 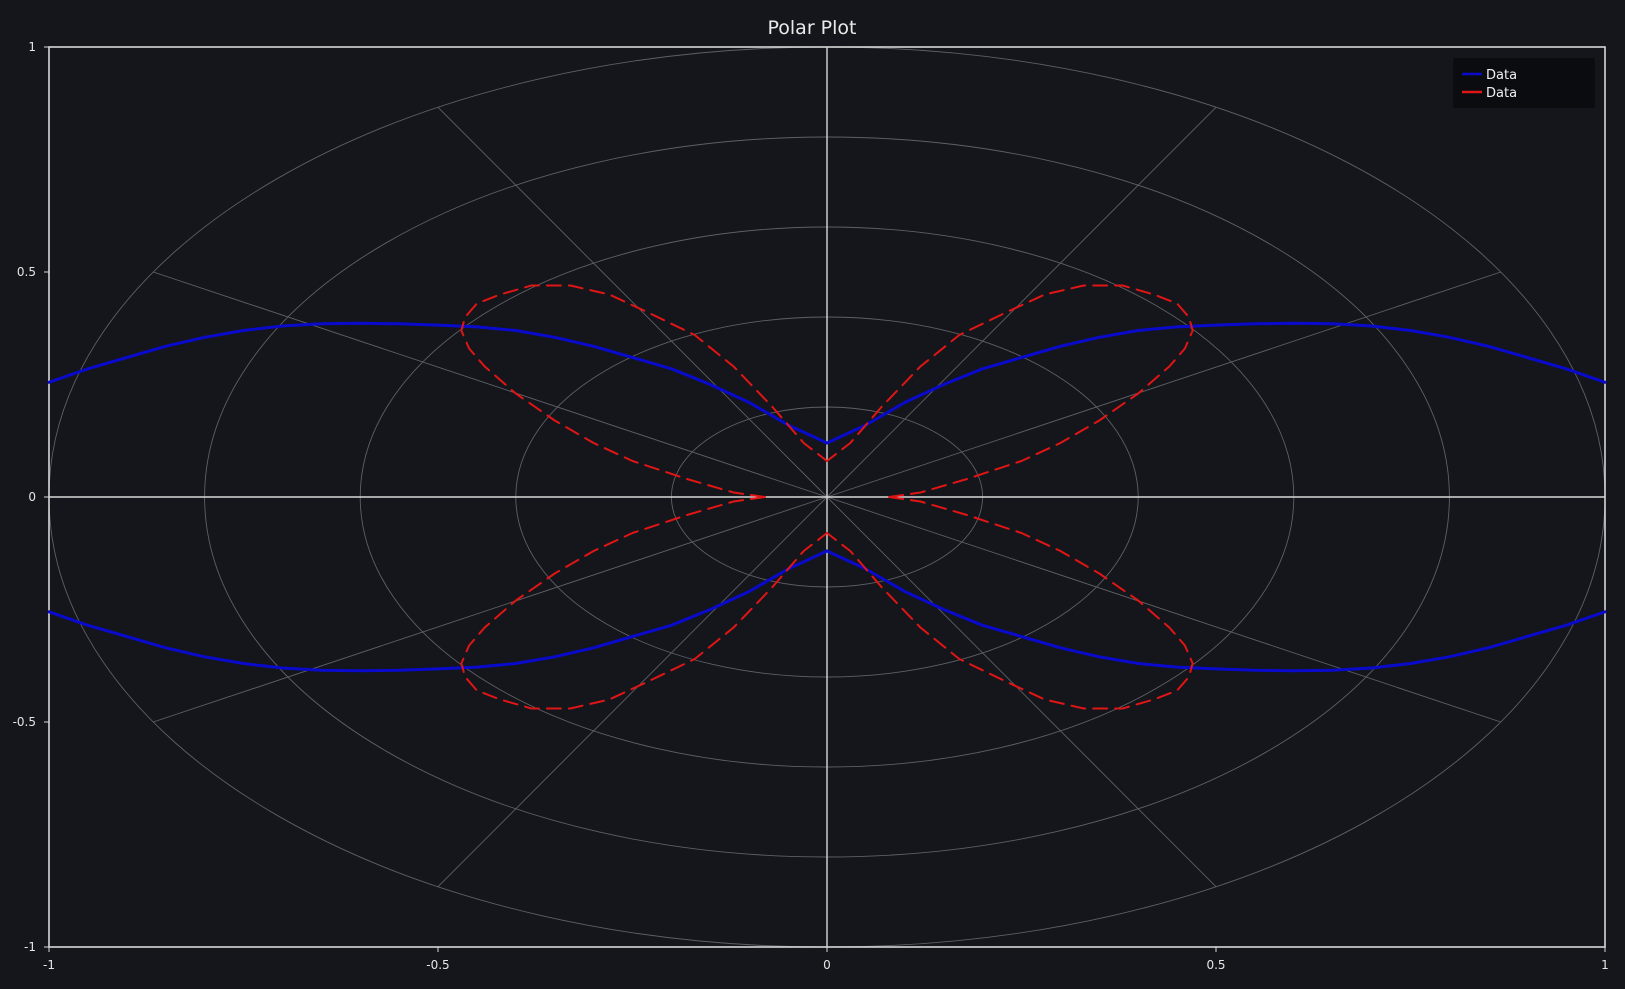 I want to click on x-tick-label-2: 0, so click(x=827, y=965).